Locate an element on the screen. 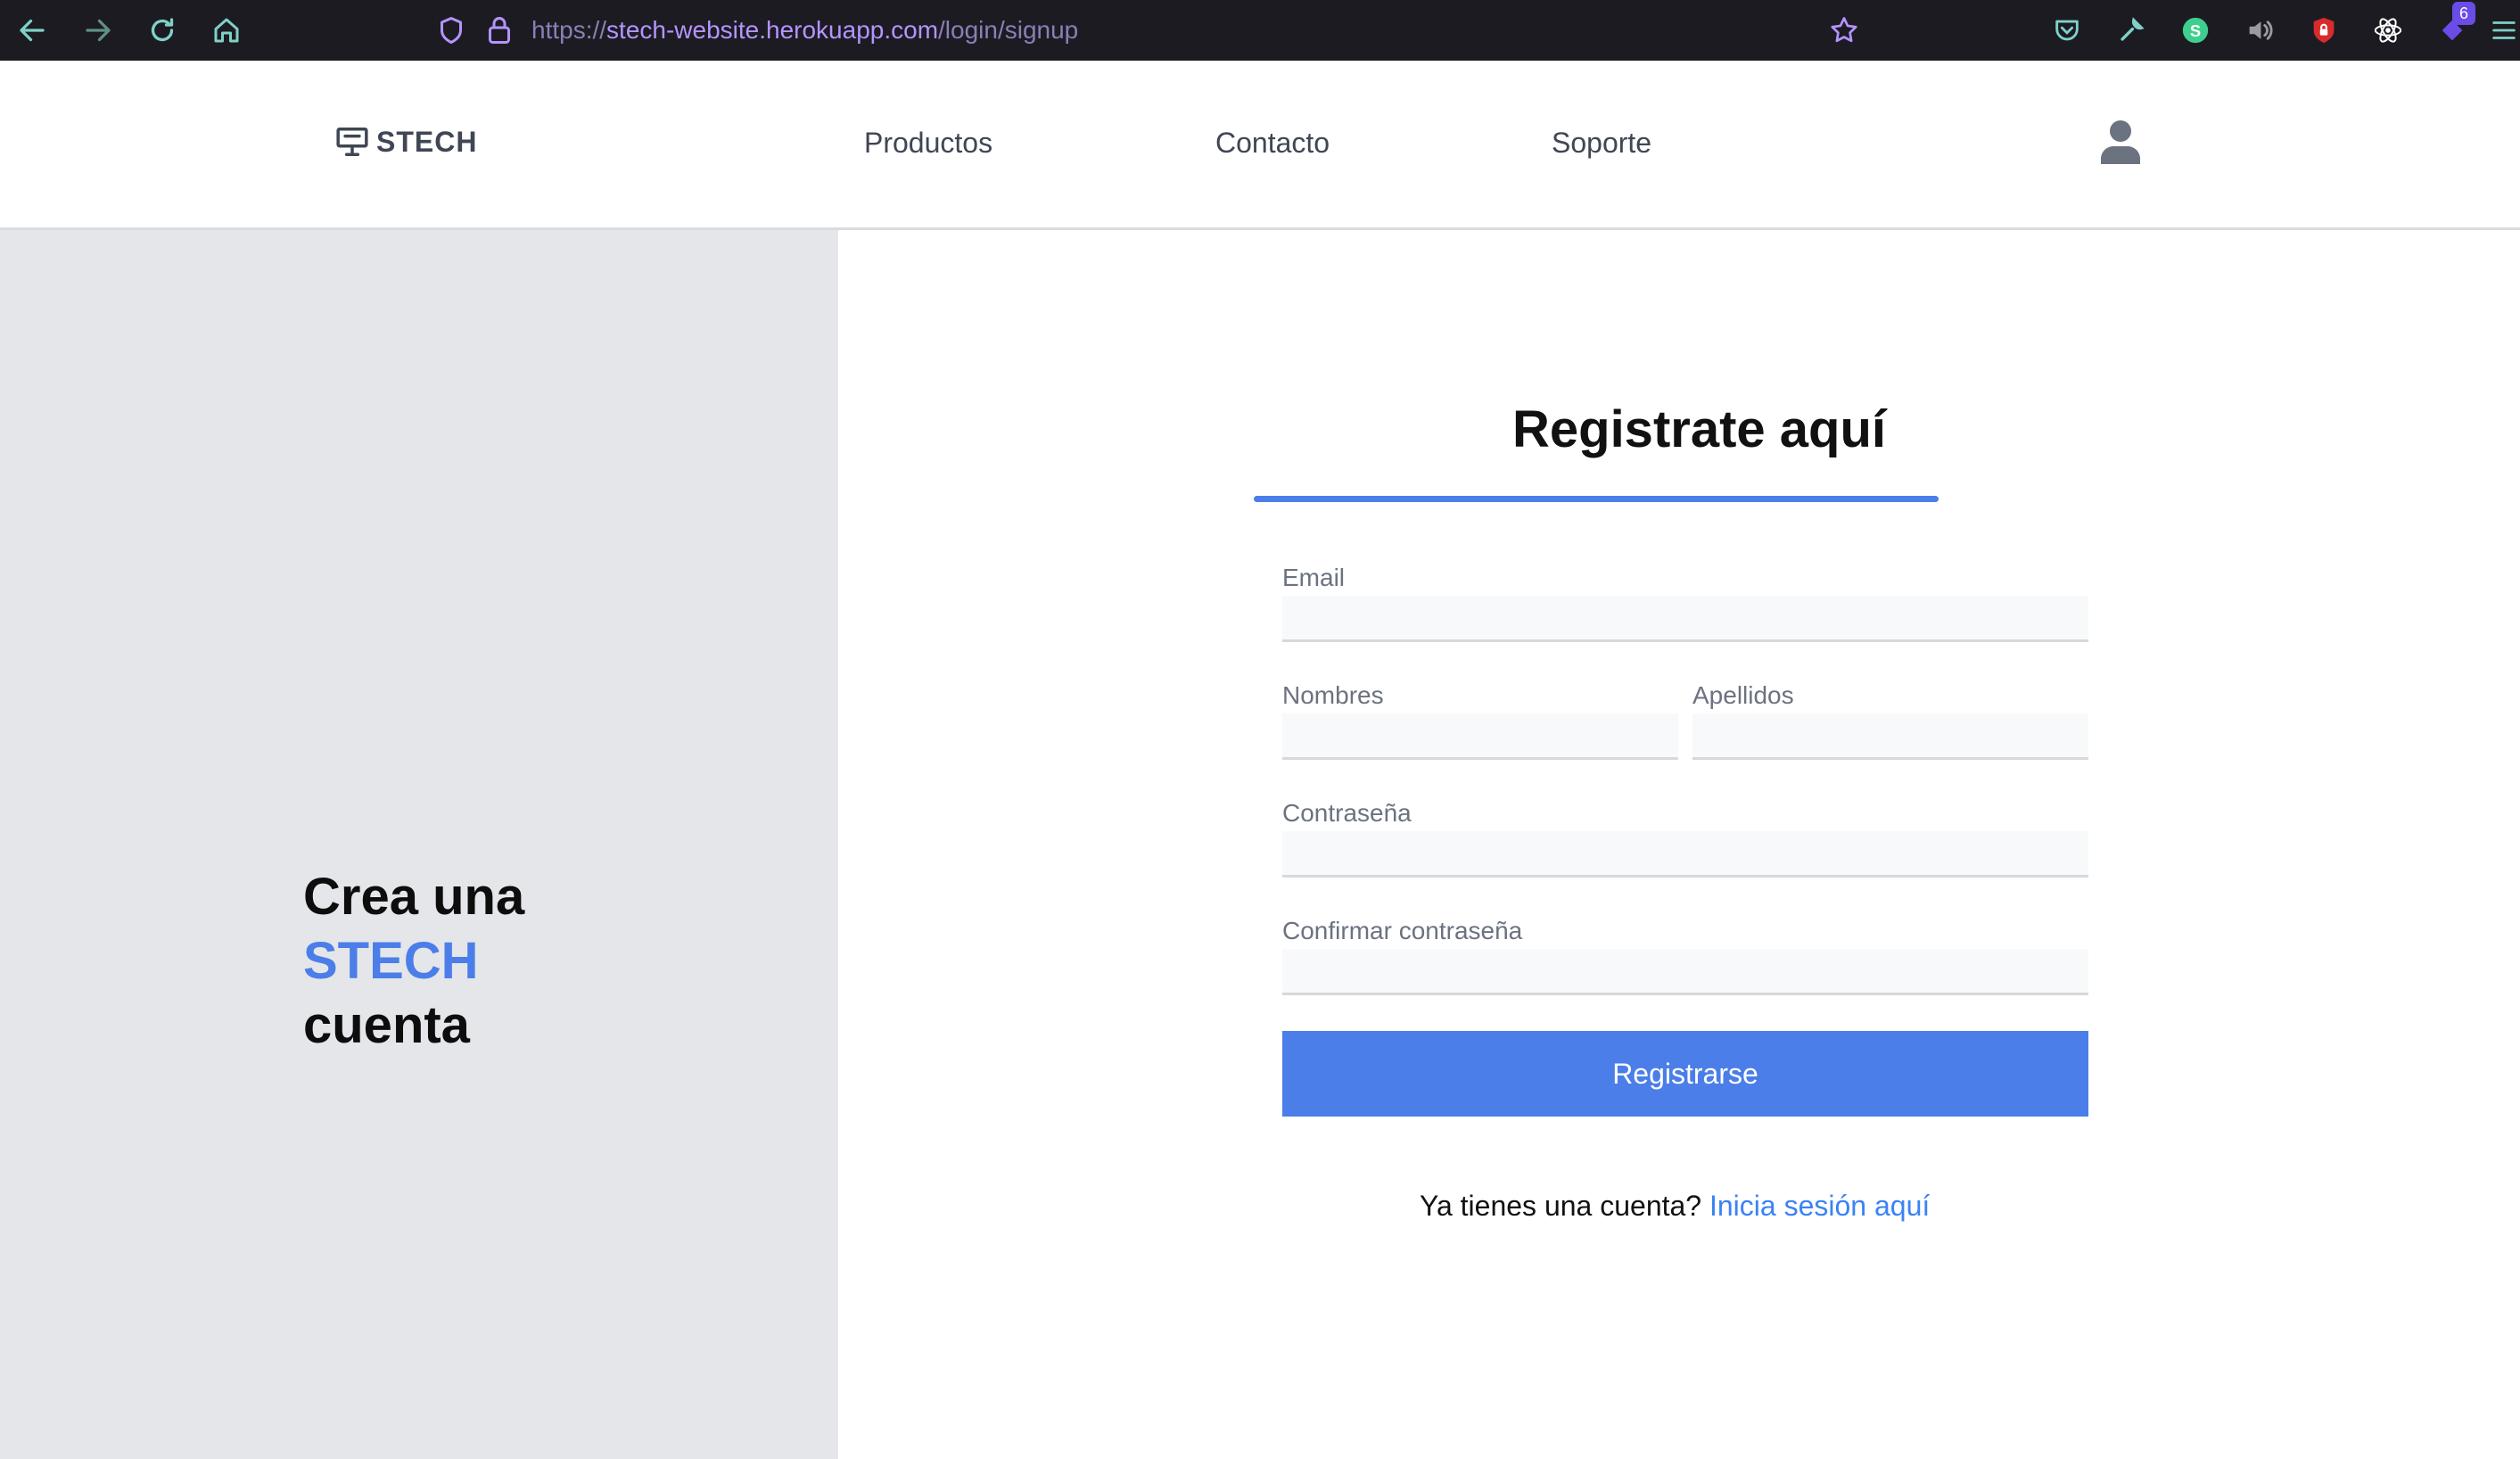 This screenshot has height=1459, width=2520. logo-text: STECH is located at coordinates (427, 141).